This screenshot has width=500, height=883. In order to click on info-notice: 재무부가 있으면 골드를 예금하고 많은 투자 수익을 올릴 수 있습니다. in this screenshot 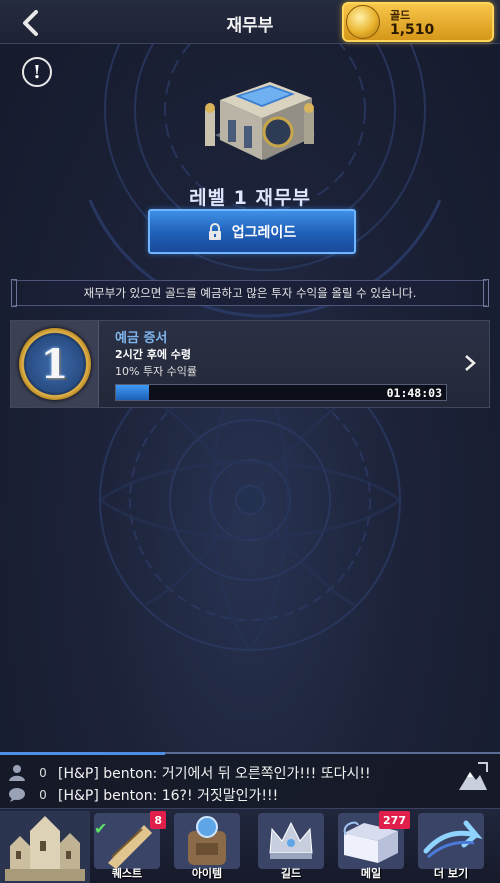, I will do `click(250, 293)`.